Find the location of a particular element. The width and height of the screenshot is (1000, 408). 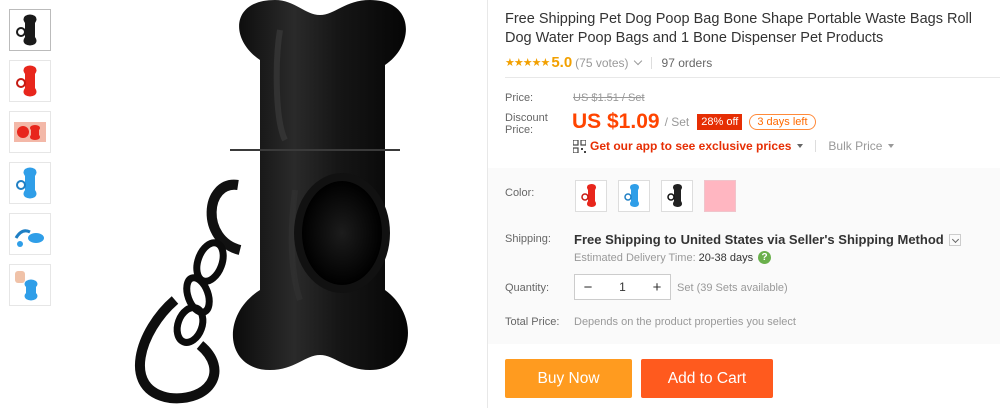

quantity-availability: Set (39 Sets available) is located at coordinates (732, 288).